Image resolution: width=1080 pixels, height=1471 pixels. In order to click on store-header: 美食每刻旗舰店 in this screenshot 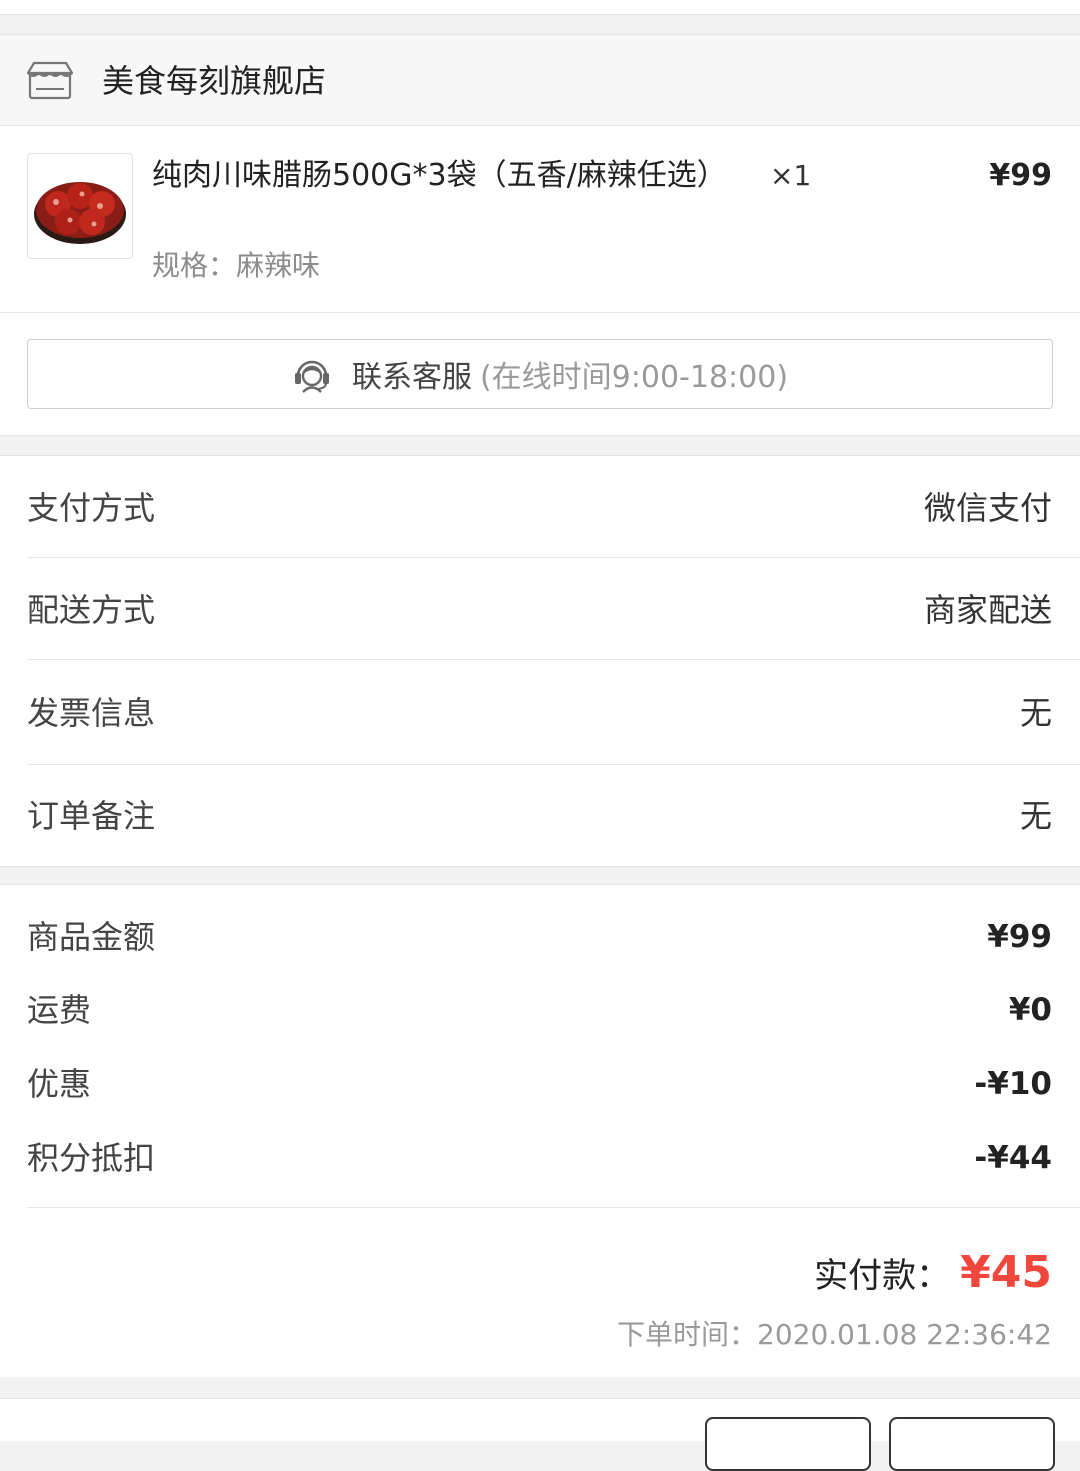, I will do `click(540, 80)`.